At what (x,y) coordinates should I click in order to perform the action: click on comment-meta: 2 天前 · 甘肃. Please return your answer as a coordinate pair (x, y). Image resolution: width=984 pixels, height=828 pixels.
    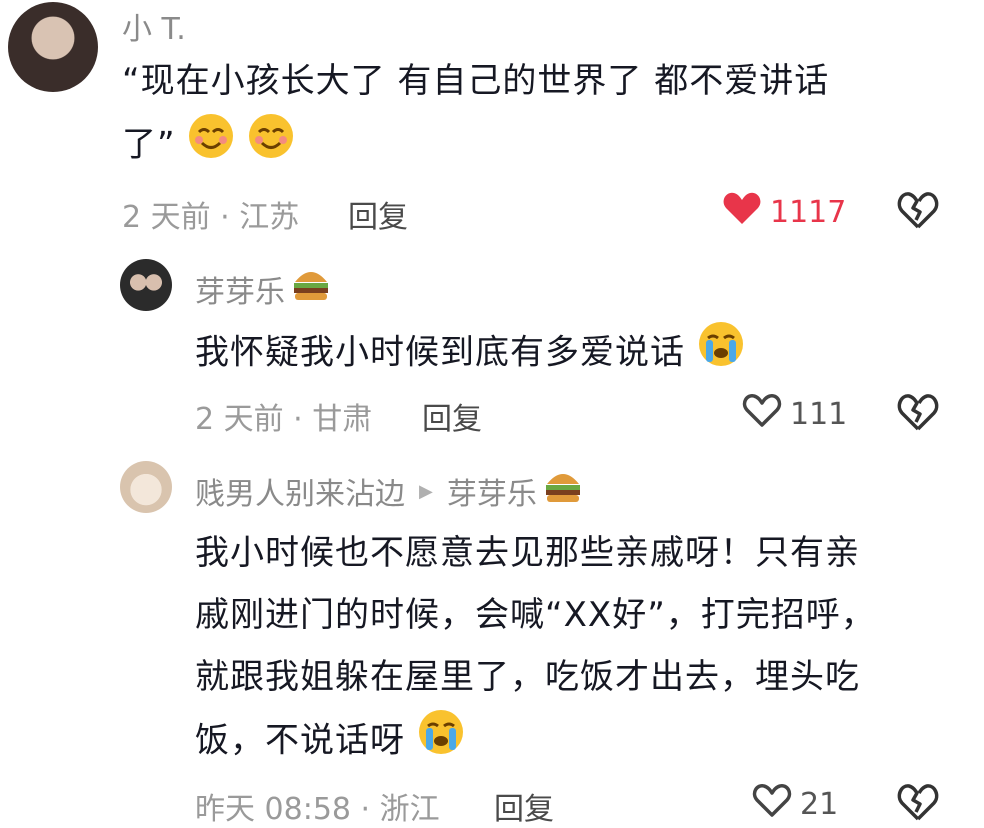
    Looking at the image, I should click on (284, 419).